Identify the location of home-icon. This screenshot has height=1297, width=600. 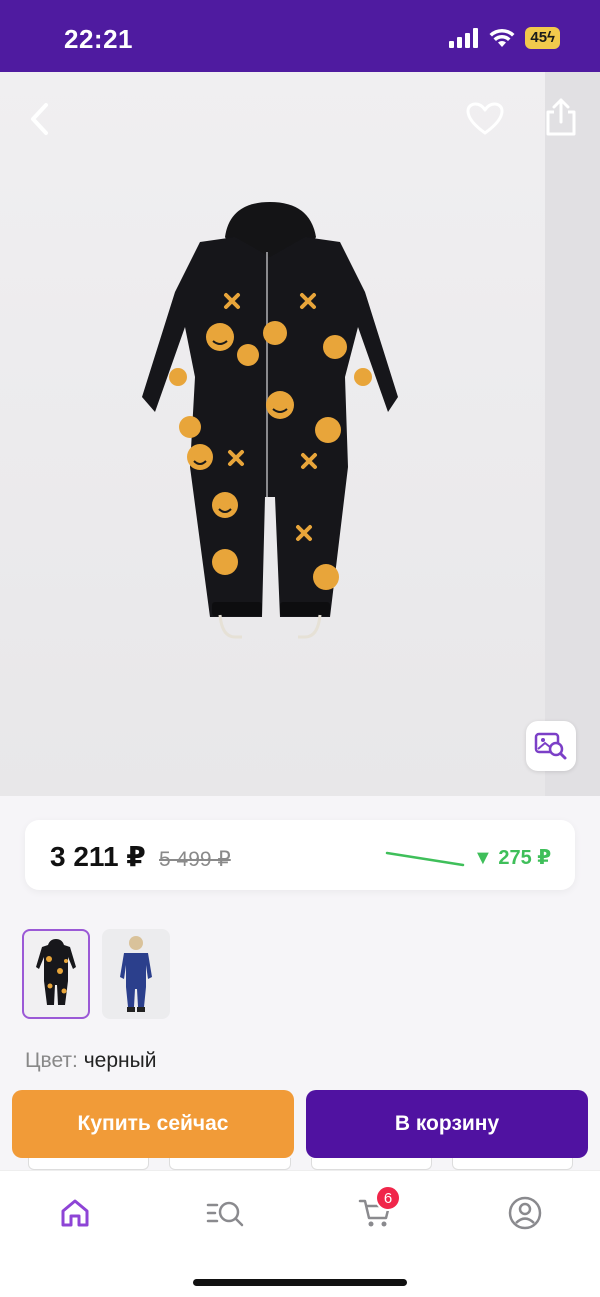
(75, 1213).